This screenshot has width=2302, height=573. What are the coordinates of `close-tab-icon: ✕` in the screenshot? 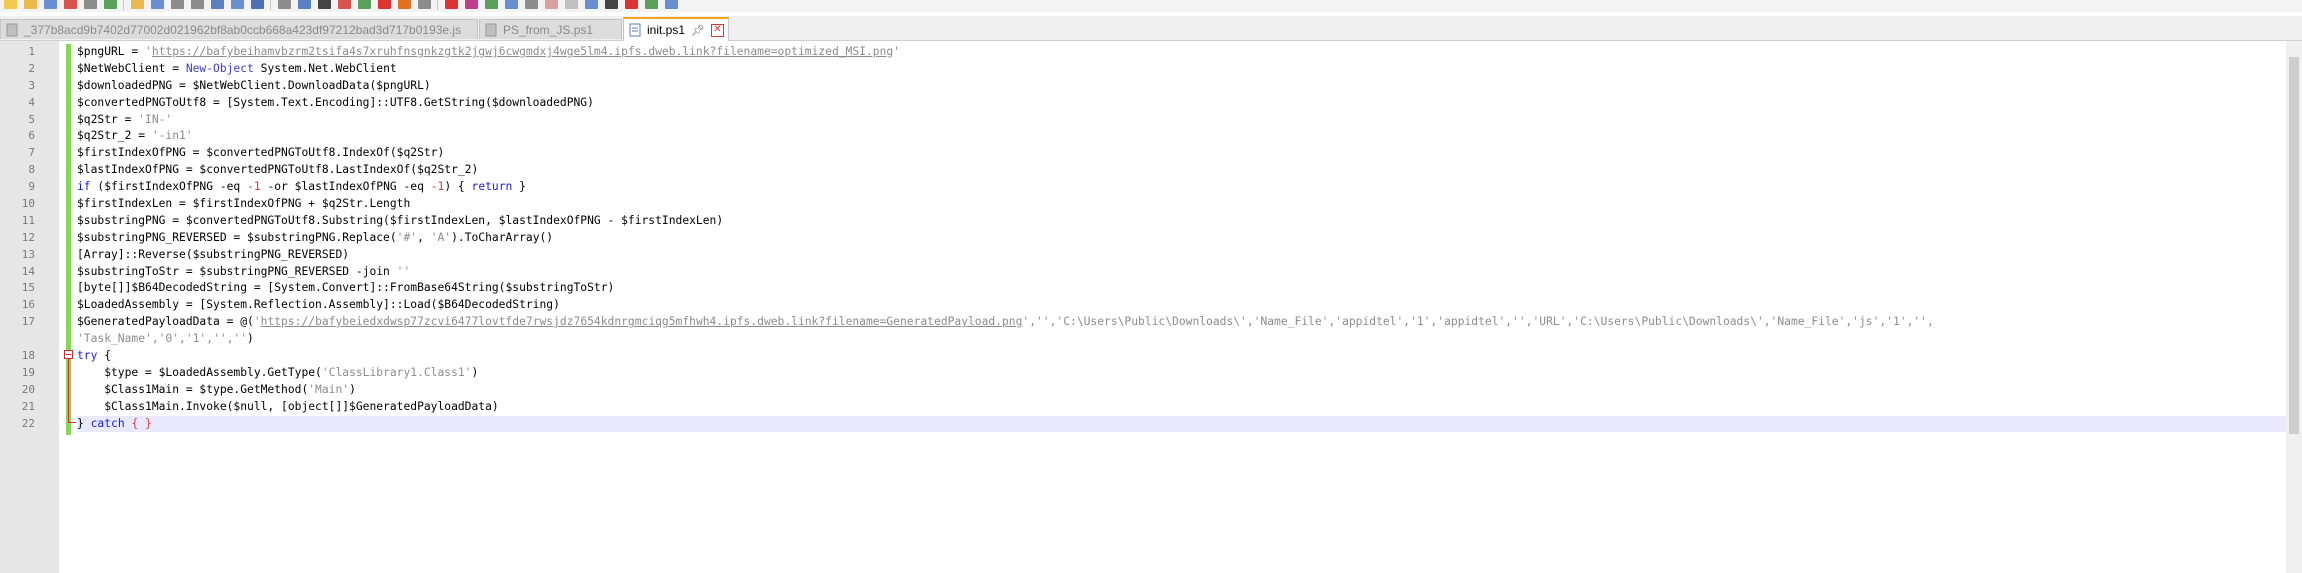 It's located at (717, 30).